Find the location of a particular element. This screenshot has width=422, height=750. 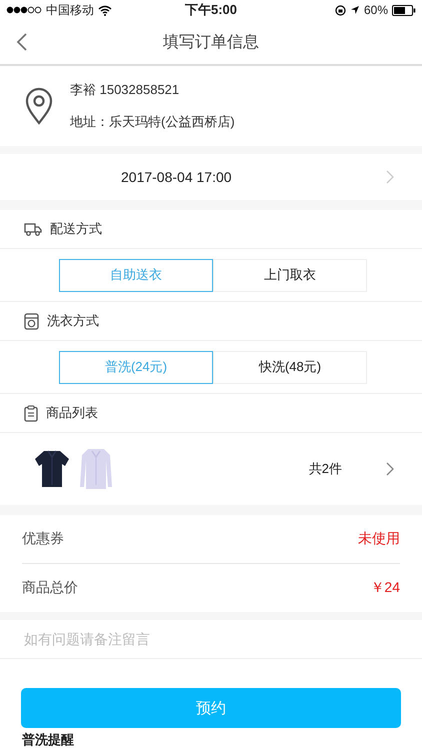

battery-percent: 60% is located at coordinates (376, 10).